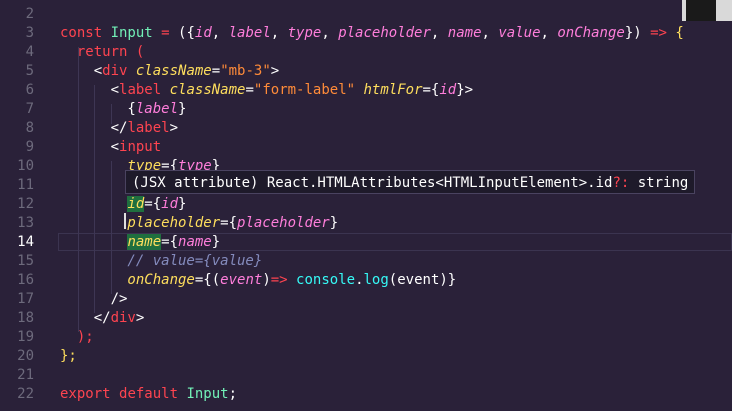  What do you see at coordinates (304, 90) in the screenshot?
I see `code-token: "form-label"` at bounding box center [304, 90].